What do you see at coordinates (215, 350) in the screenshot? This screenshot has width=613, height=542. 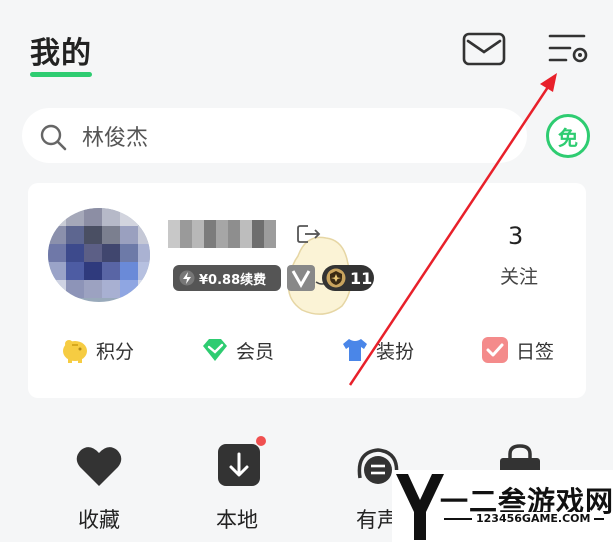 I see `diamond-icon` at bounding box center [215, 350].